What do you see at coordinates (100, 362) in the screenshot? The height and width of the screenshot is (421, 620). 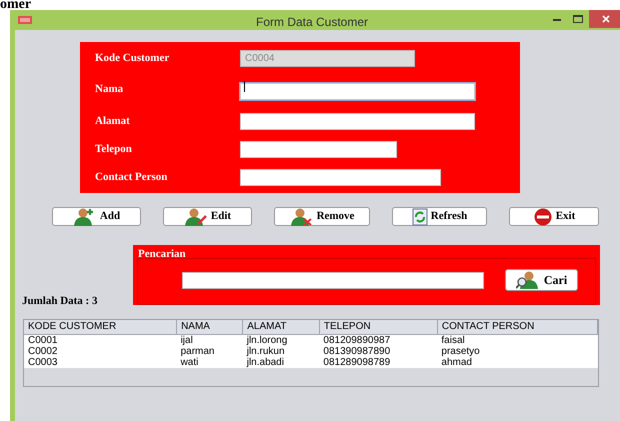 I see `table-cell: C0003` at bounding box center [100, 362].